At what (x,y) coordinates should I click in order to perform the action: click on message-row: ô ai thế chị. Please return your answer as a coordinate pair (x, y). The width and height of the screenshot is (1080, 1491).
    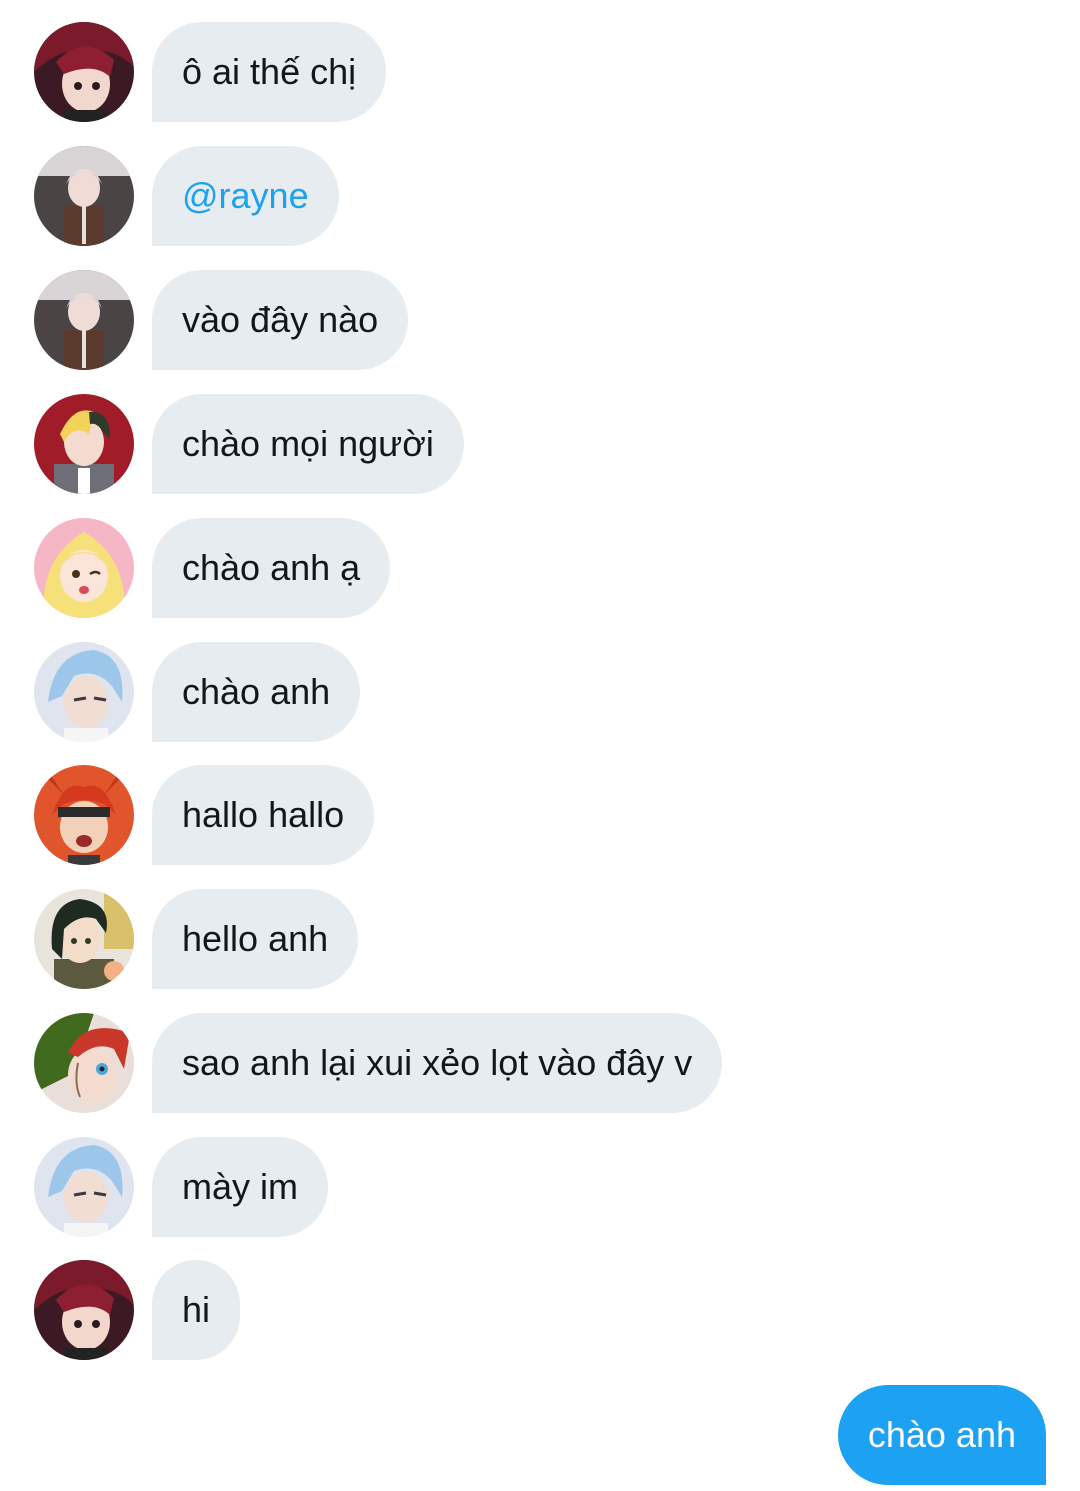
    Looking at the image, I should click on (540, 72).